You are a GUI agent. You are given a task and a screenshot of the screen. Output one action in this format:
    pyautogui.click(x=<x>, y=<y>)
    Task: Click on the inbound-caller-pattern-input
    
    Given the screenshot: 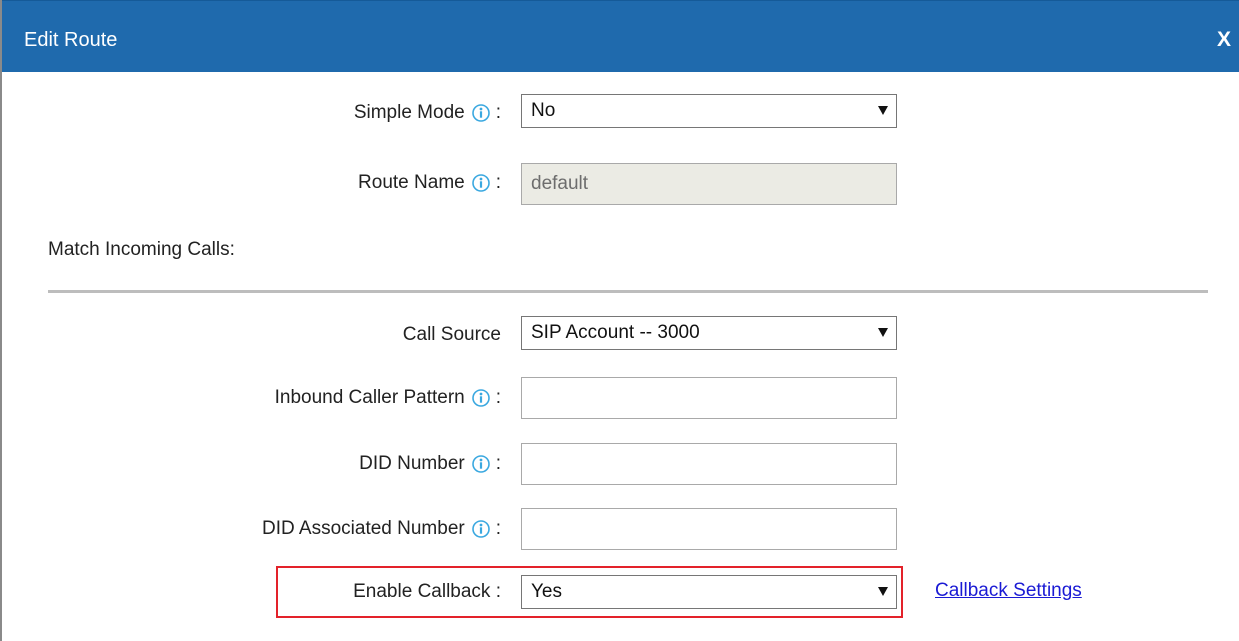 What is the action you would take?
    pyautogui.click(x=709, y=398)
    